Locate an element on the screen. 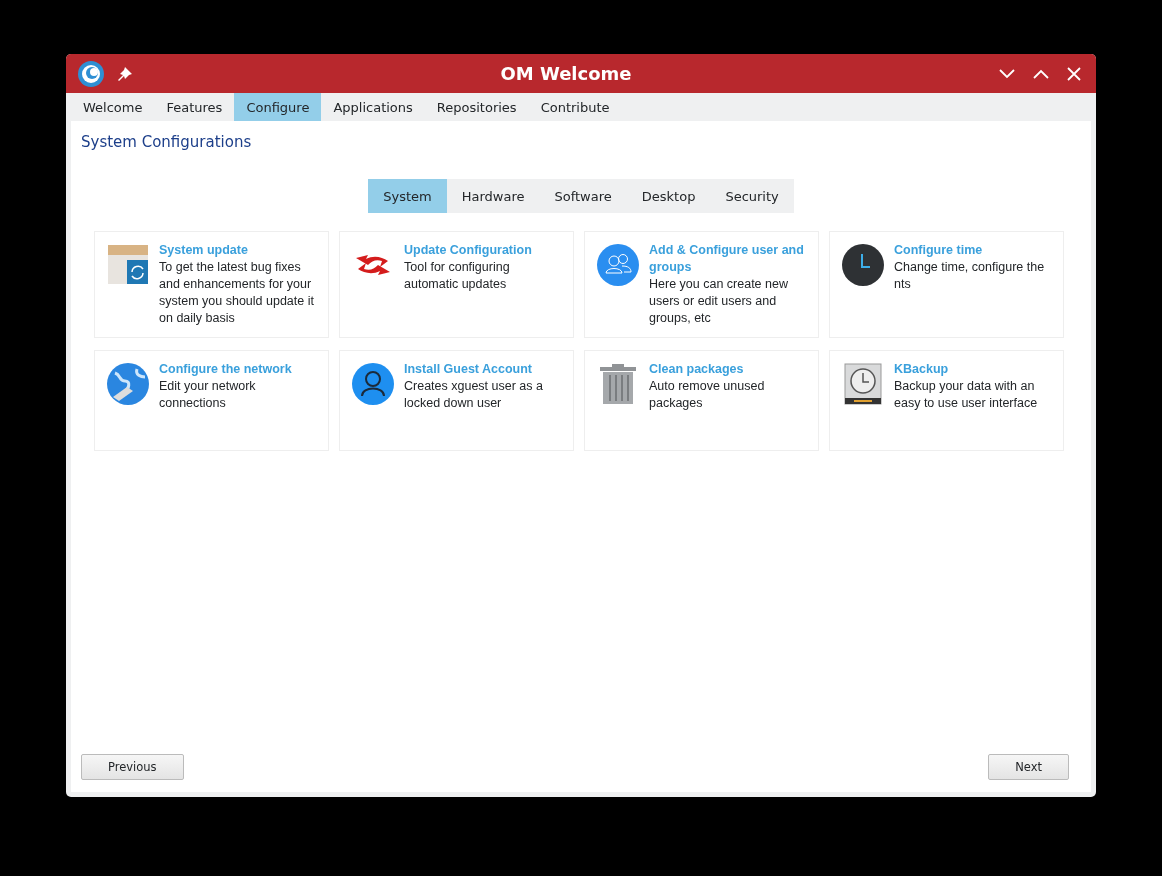 The width and height of the screenshot is (1162, 876). package-update-icon is located at coordinates (128, 265).